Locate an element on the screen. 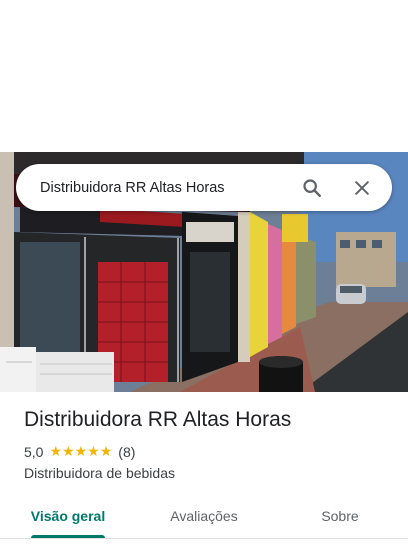 The width and height of the screenshot is (408, 544). rating-value: 5,0 is located at coordinates (34, 452).